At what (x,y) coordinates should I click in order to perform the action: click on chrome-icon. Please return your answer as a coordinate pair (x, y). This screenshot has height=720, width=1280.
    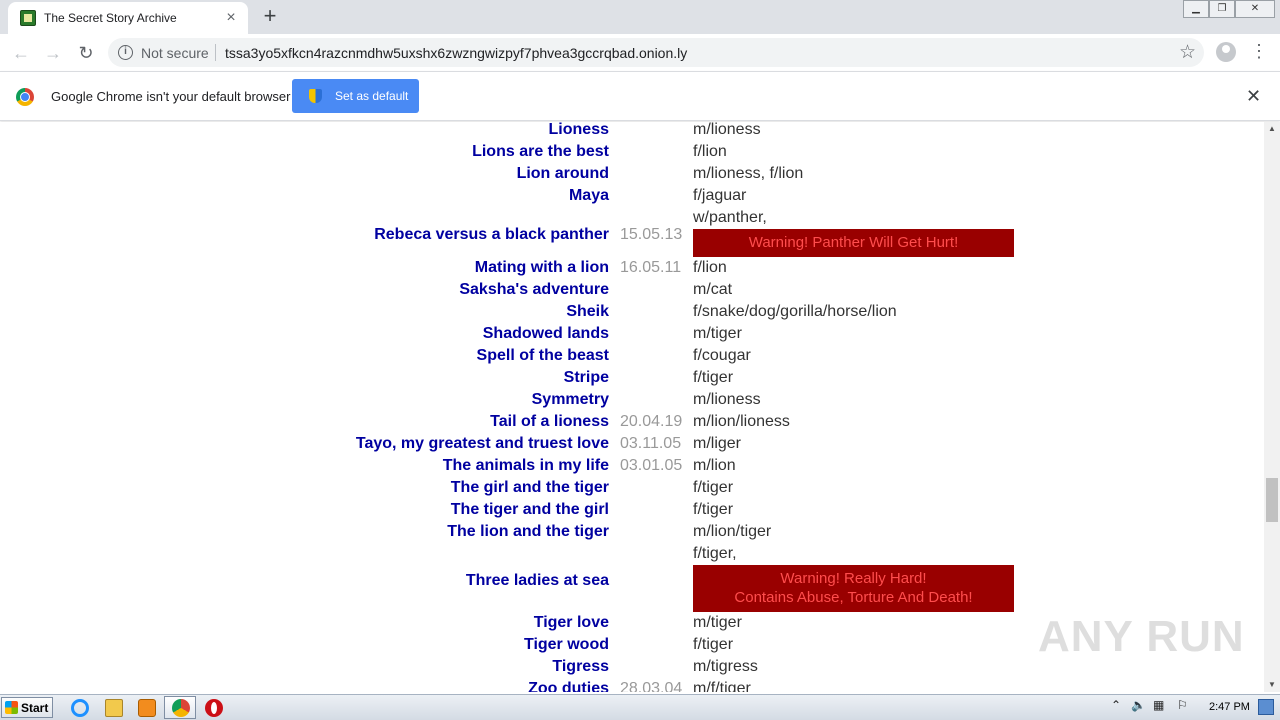
    Looking at the image, I should click on (181, 708).